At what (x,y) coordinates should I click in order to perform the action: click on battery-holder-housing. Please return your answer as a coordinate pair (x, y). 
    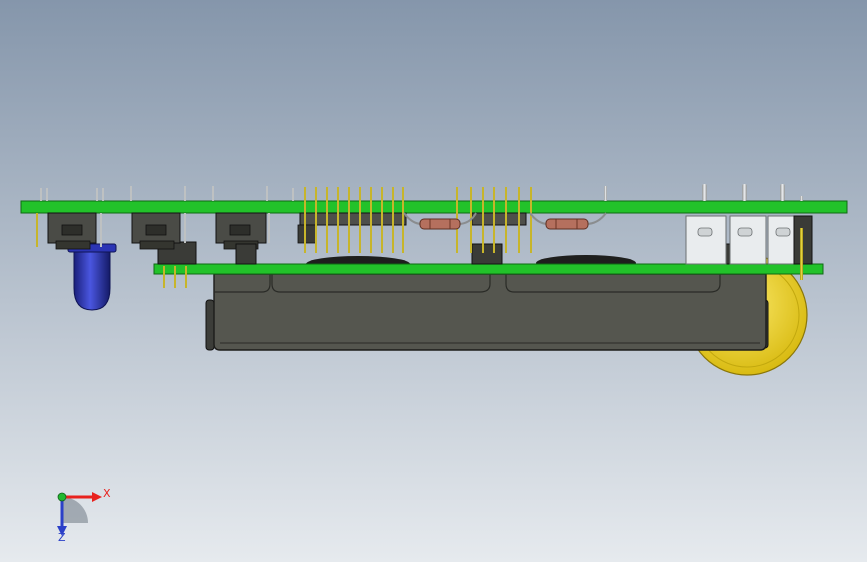
    Looking at the image, I should click on (487, 312).